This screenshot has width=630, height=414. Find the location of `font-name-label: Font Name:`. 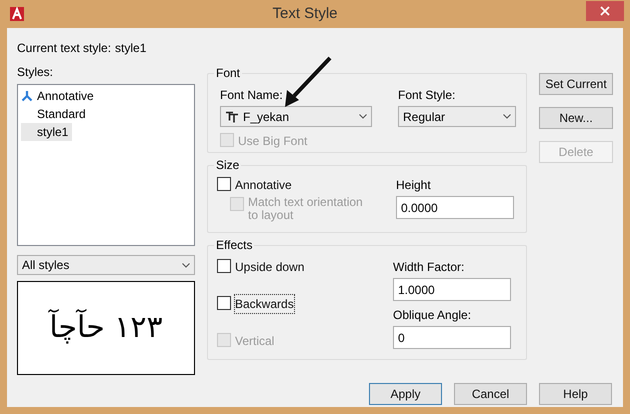

font-name-label: Font Name: is located at coordinates (252, 95).